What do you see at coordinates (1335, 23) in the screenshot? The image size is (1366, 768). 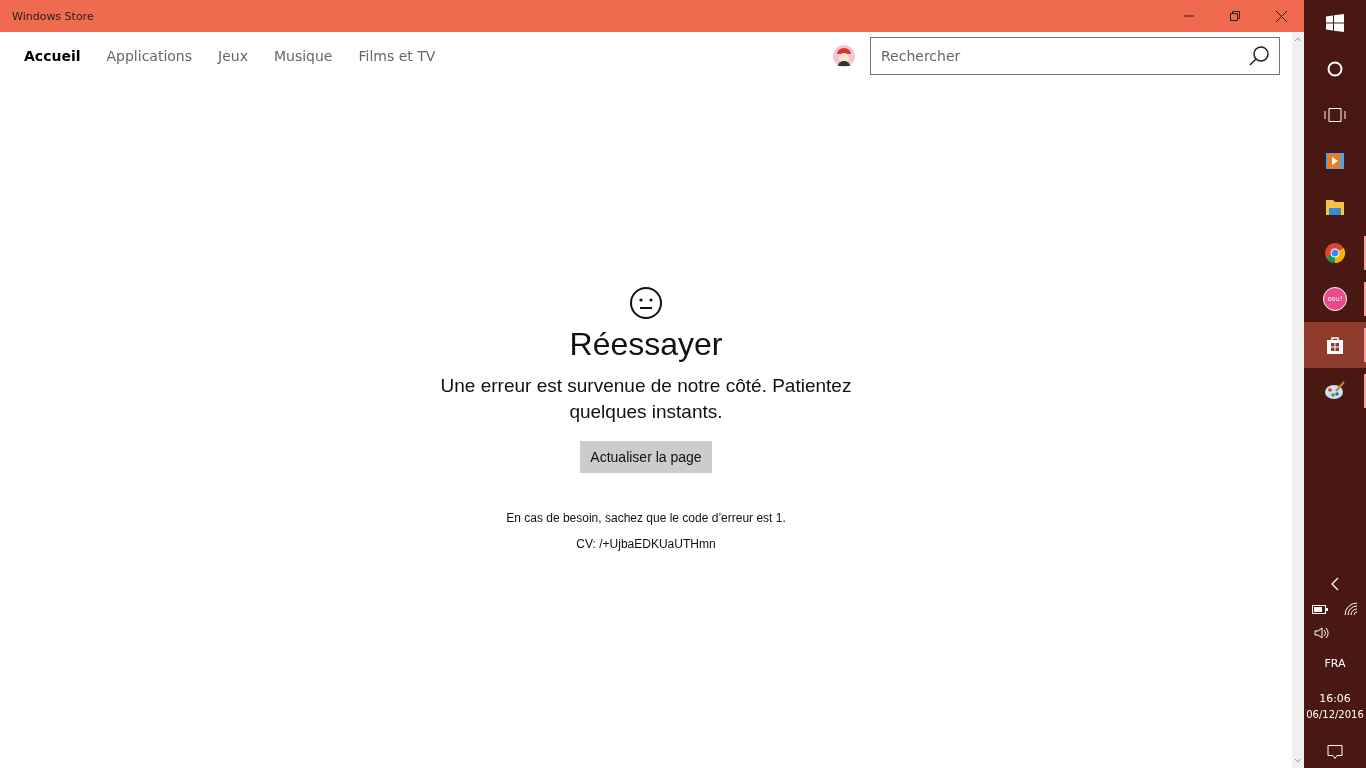 I see `windows-icon` at bounding box center [1335, 23].